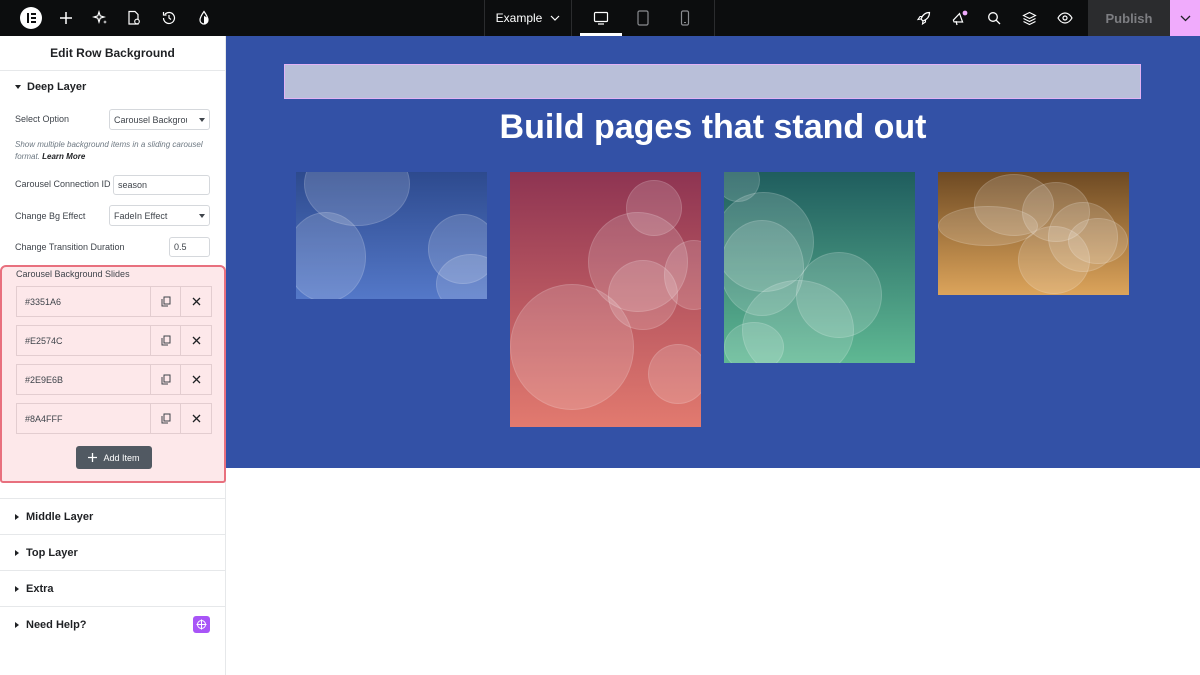 The width and height of the screenshot is (1200, 675). Describe the element at coordinates (959, 18) in the screenshot. I see `announcement-icon` at that location.